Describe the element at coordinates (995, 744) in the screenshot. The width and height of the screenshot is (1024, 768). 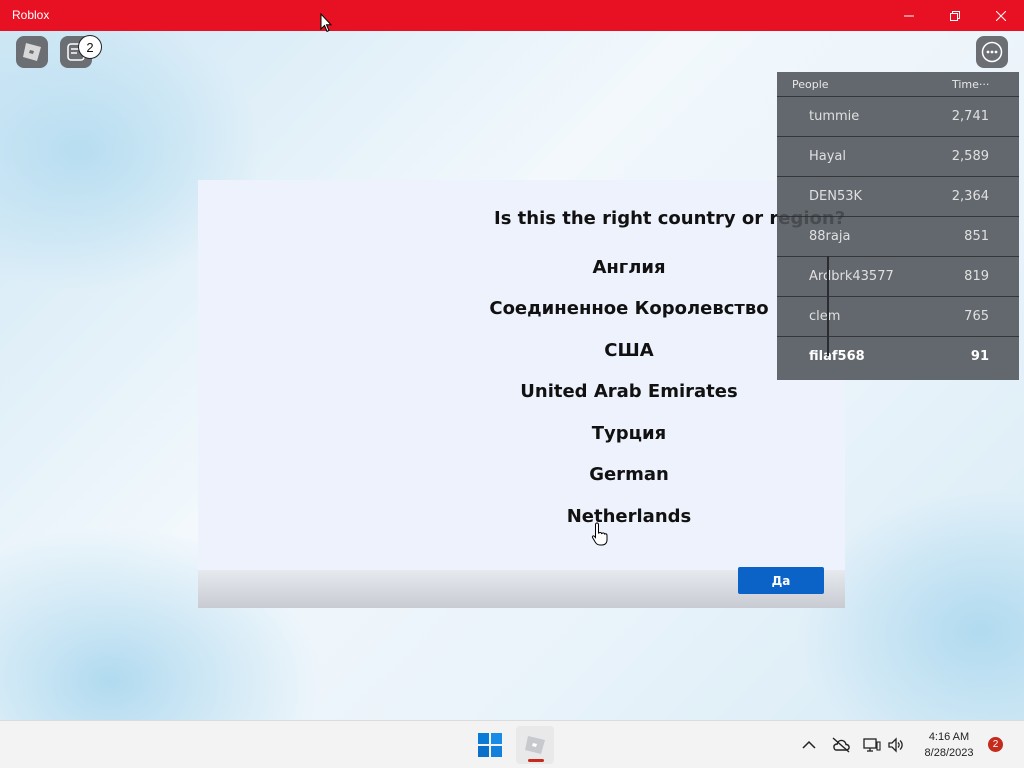
I see `notification-badge: 2` at that location.